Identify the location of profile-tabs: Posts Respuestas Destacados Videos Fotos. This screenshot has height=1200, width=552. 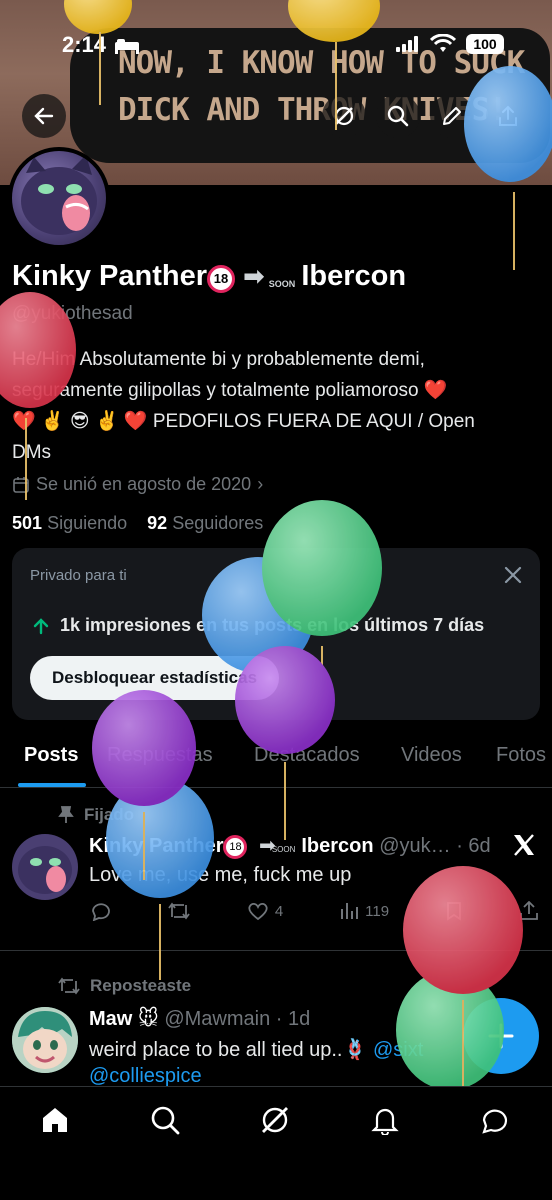
(276, 759).